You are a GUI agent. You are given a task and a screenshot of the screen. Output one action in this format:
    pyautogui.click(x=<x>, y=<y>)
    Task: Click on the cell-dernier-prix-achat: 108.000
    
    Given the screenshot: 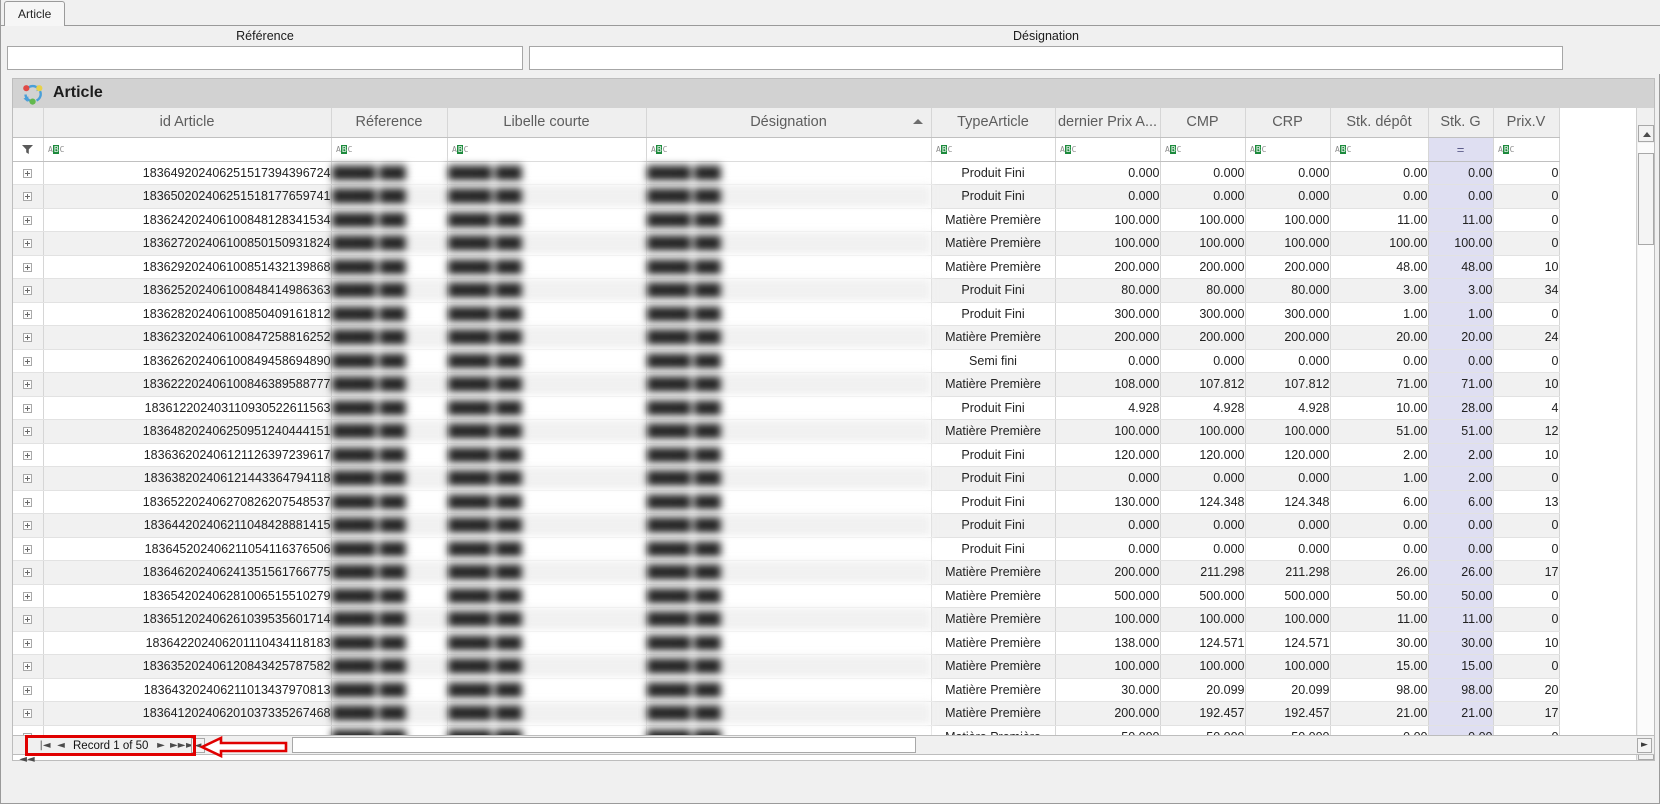 What is the action you would take?
    pyautogui.click(x=1108, y=384)
    